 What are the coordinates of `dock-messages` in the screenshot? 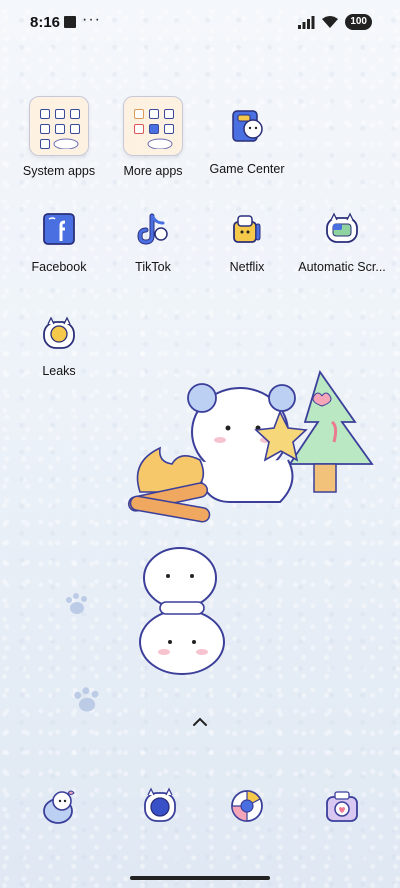 It's located at (160, 806).